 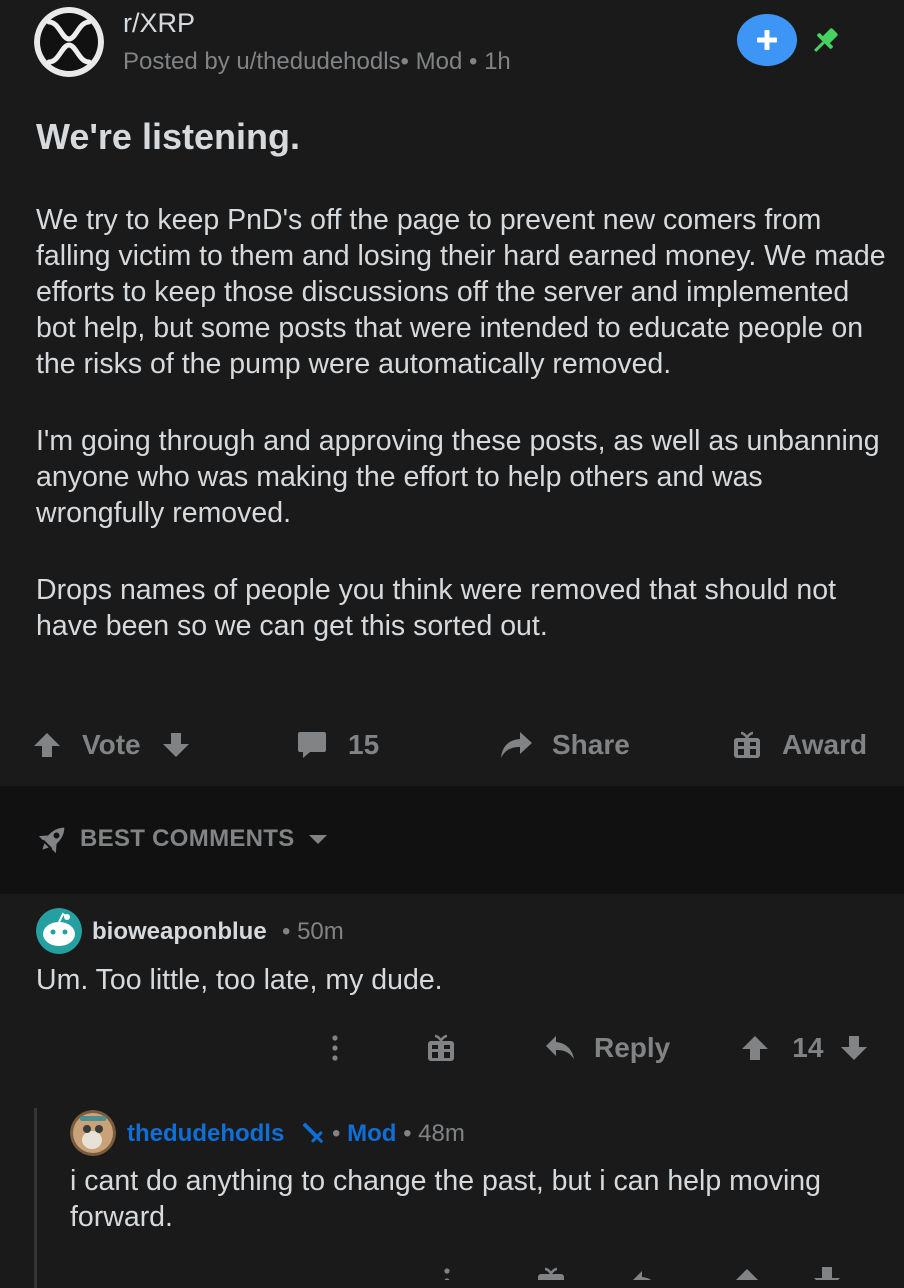 What do you see at coordinates (205, 1134) in the screenshot?
I see `comment-username: thedudehodls` at bounding box center [205, 1134].